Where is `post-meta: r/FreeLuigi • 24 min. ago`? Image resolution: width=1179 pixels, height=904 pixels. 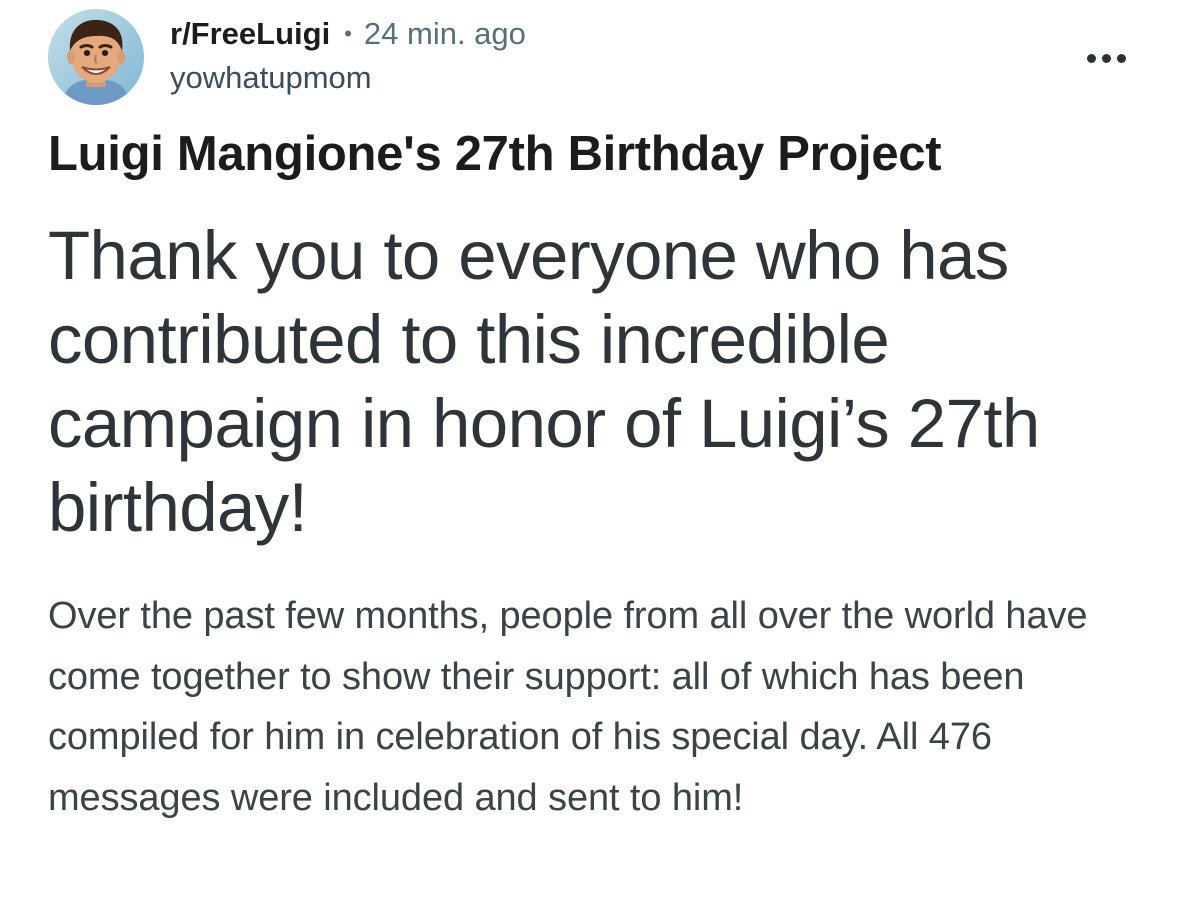 post-meta: r/FreeLuigi • 24 min. ago is located at coordinates (348, 34).